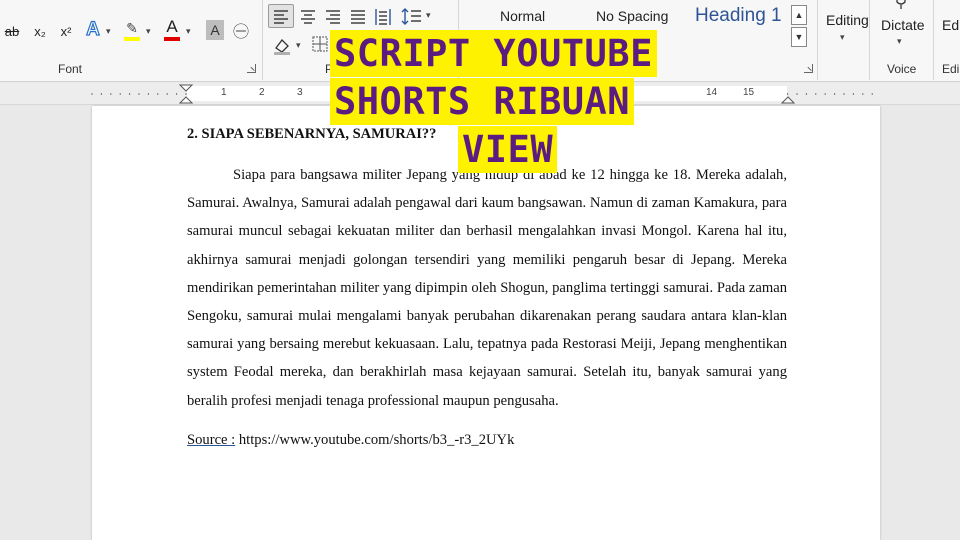 Image resolution: width=960 pixels, height=540 pixels. Describe the element at coordinates (799, 15) in the screenshot. I see `styles-scroll-up-button: ▲` at that location.